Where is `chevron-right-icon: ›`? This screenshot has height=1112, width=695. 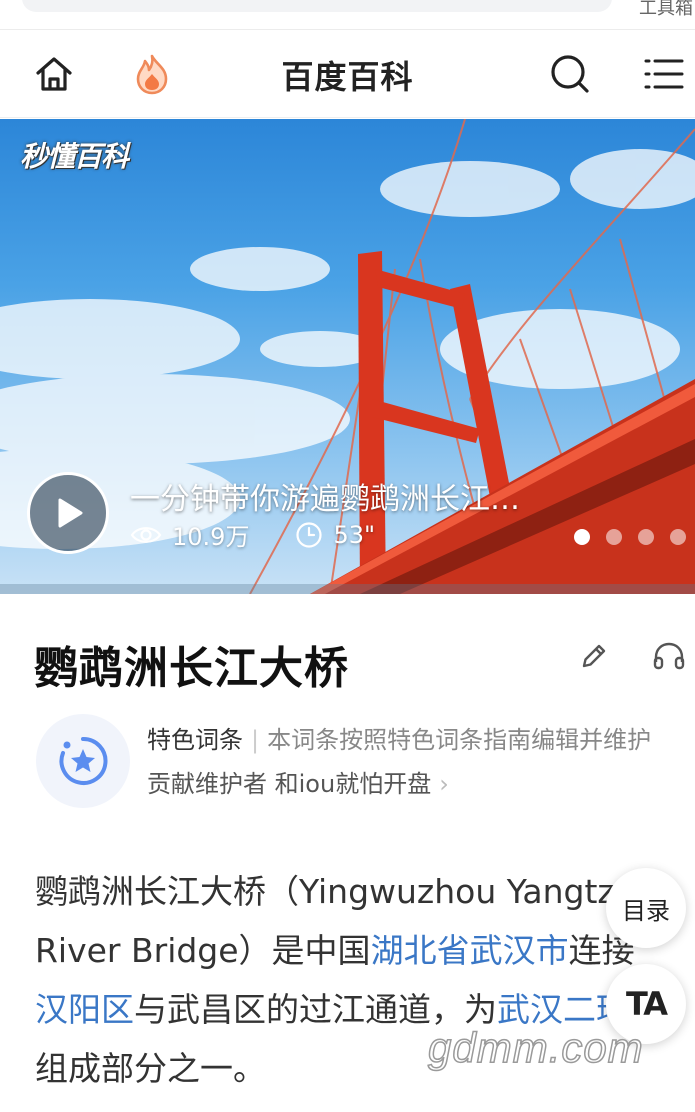 chevron-right-icon: › is located at coordinates (444, 784).